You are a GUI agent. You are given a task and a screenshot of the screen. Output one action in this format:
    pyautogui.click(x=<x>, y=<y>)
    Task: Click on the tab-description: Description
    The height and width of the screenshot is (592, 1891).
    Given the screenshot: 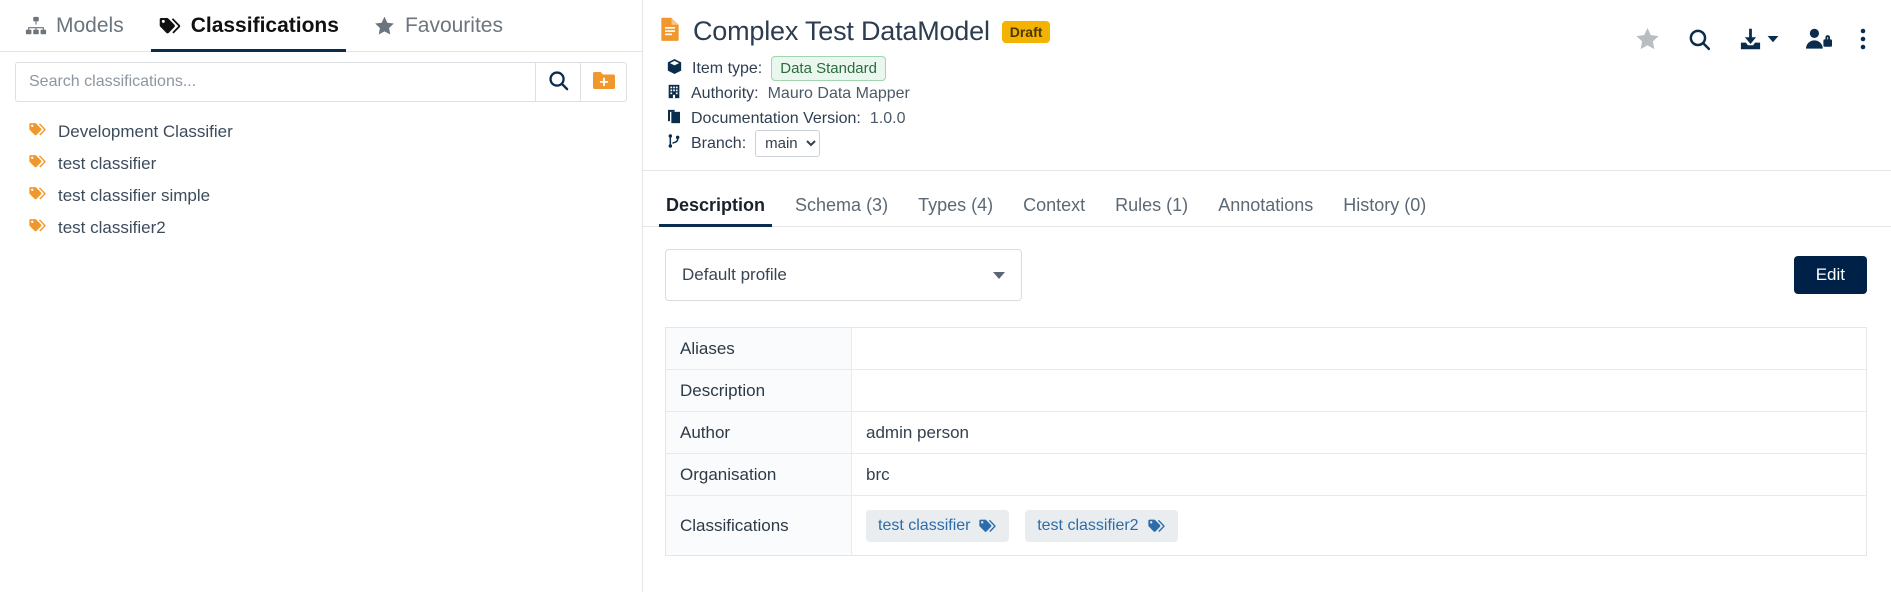 What is the action you would take?
    pyautogui.click(x=715, y=211)
    